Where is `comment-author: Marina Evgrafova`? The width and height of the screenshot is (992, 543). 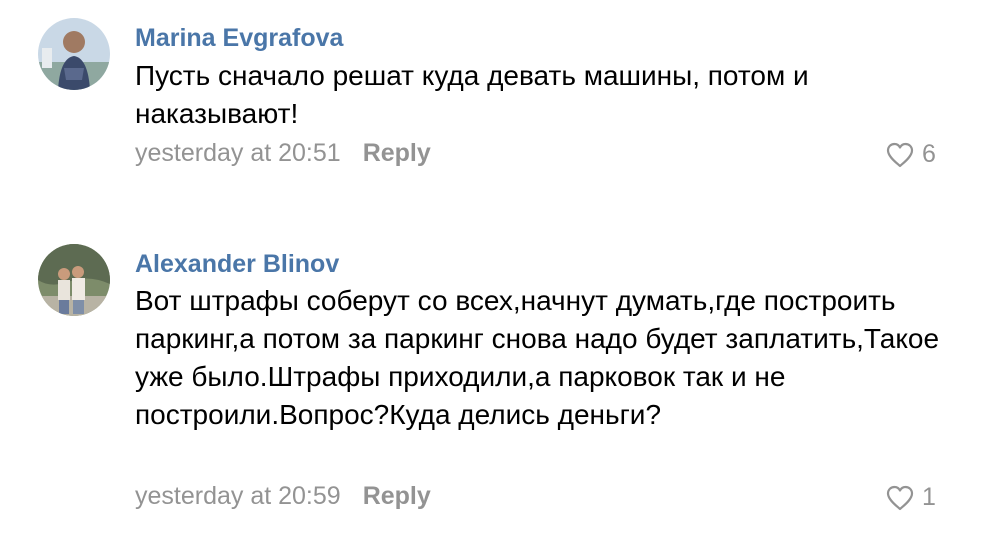 comment-author: Marina Evgrafova is located at coordinates (239, 38).